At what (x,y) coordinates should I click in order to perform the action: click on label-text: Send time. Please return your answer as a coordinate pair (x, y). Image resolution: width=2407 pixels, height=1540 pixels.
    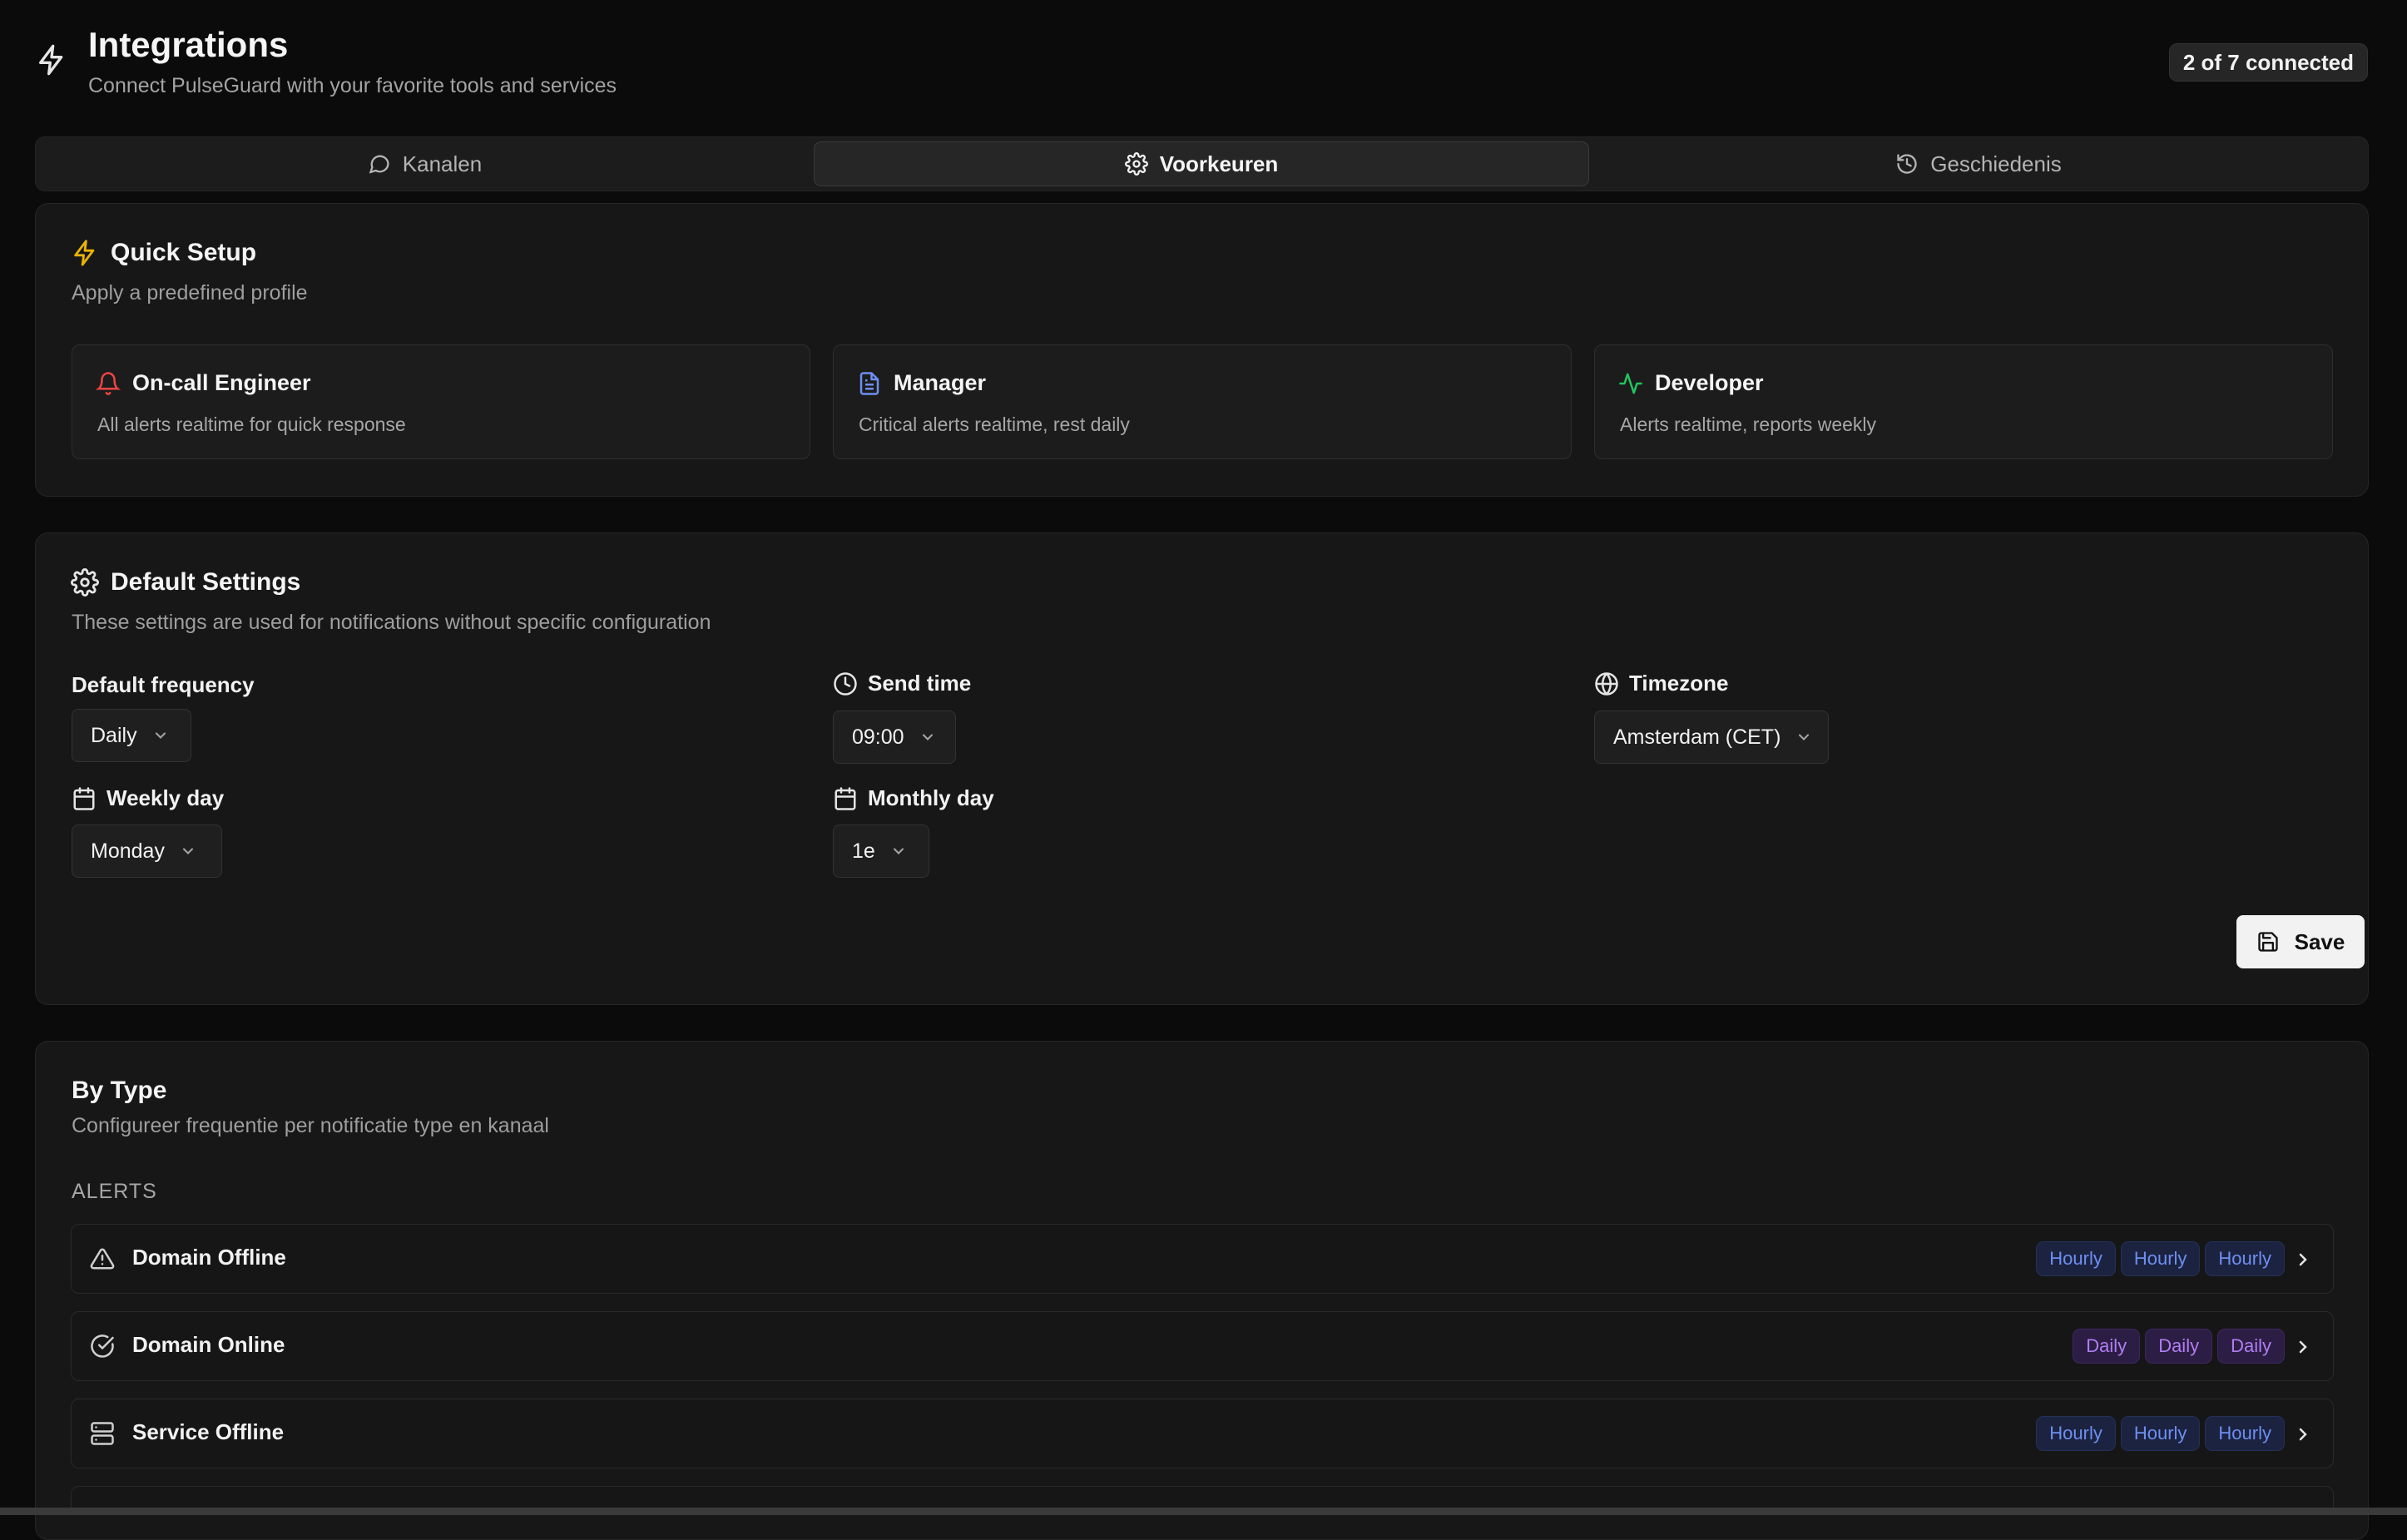
    Looking at the image, I should click on (920, 683).